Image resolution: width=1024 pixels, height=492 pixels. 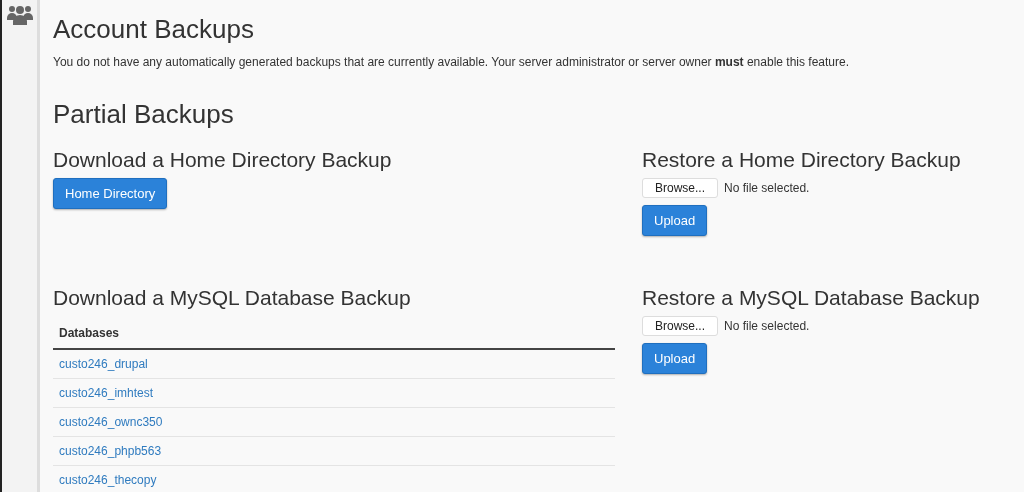 I want to click on page-title: Account Backups, so click(x=154, y=29).